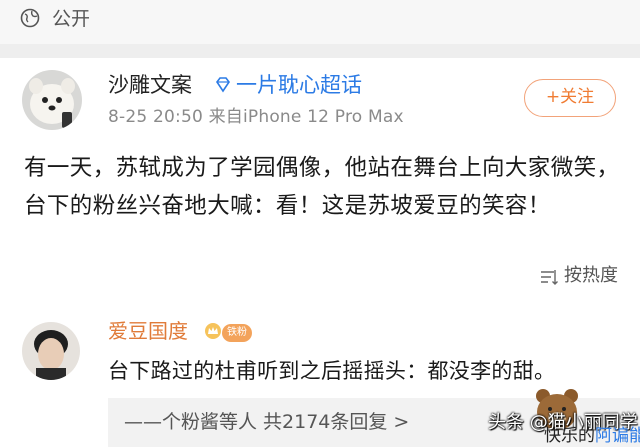 This screenshot has height=447, width=640. Describe the element at coordinates (223, 85) in the screenshot. I see `diamond-icon` at that location.